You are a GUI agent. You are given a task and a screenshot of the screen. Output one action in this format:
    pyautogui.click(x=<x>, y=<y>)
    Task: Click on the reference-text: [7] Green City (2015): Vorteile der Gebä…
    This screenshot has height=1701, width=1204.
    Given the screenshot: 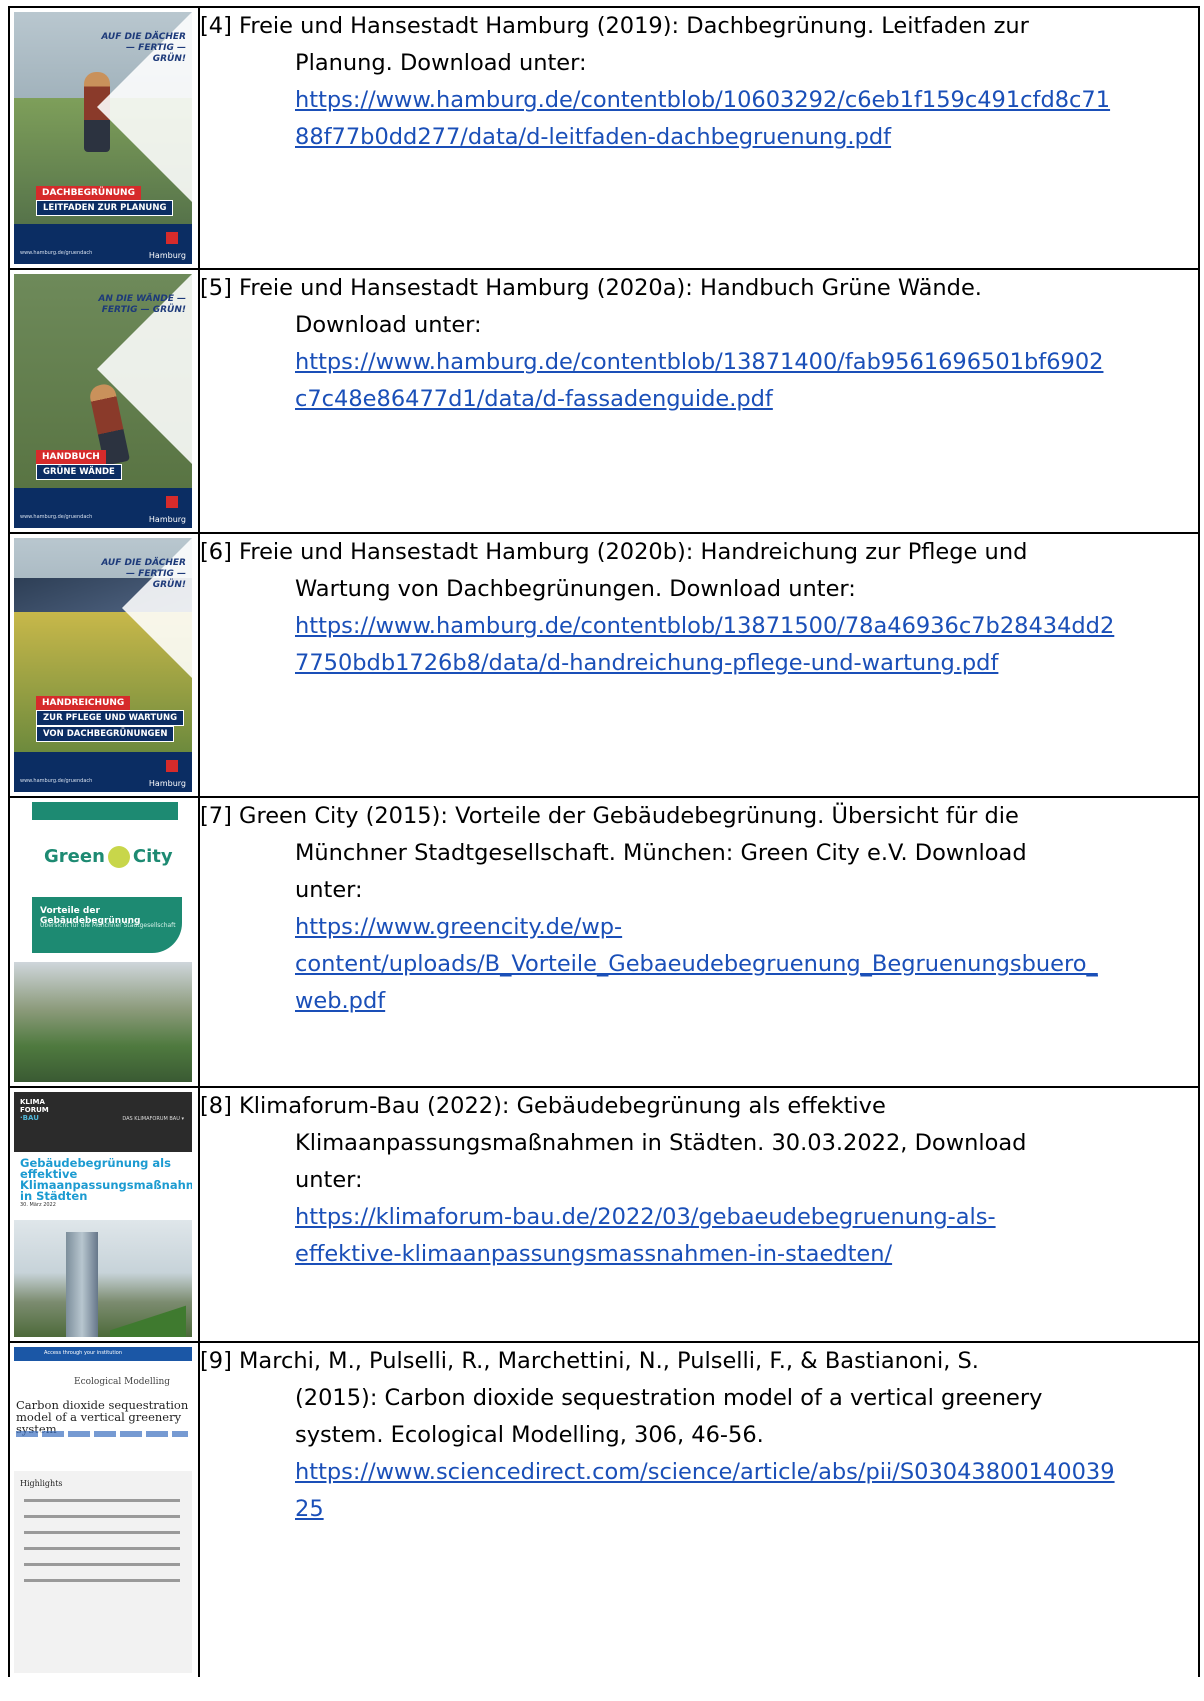 What is the action you would take?
    pyautogui.click(x=609, y=816)
    